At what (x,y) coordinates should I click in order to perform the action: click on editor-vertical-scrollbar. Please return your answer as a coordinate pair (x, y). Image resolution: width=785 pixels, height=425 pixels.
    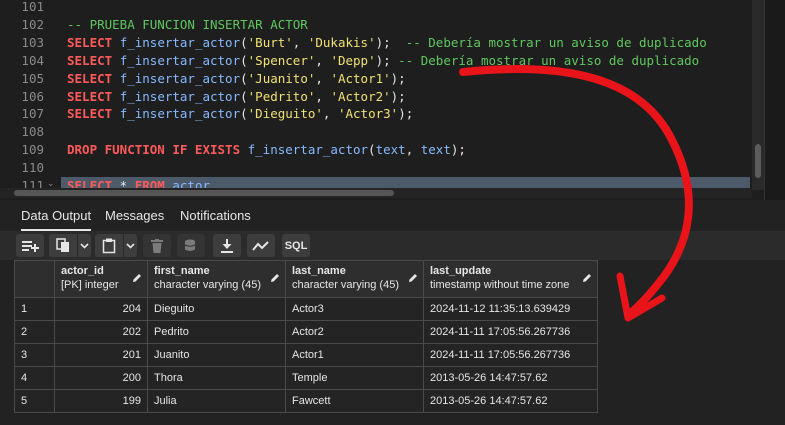
    Looking at the image, I should click on (758, 95).